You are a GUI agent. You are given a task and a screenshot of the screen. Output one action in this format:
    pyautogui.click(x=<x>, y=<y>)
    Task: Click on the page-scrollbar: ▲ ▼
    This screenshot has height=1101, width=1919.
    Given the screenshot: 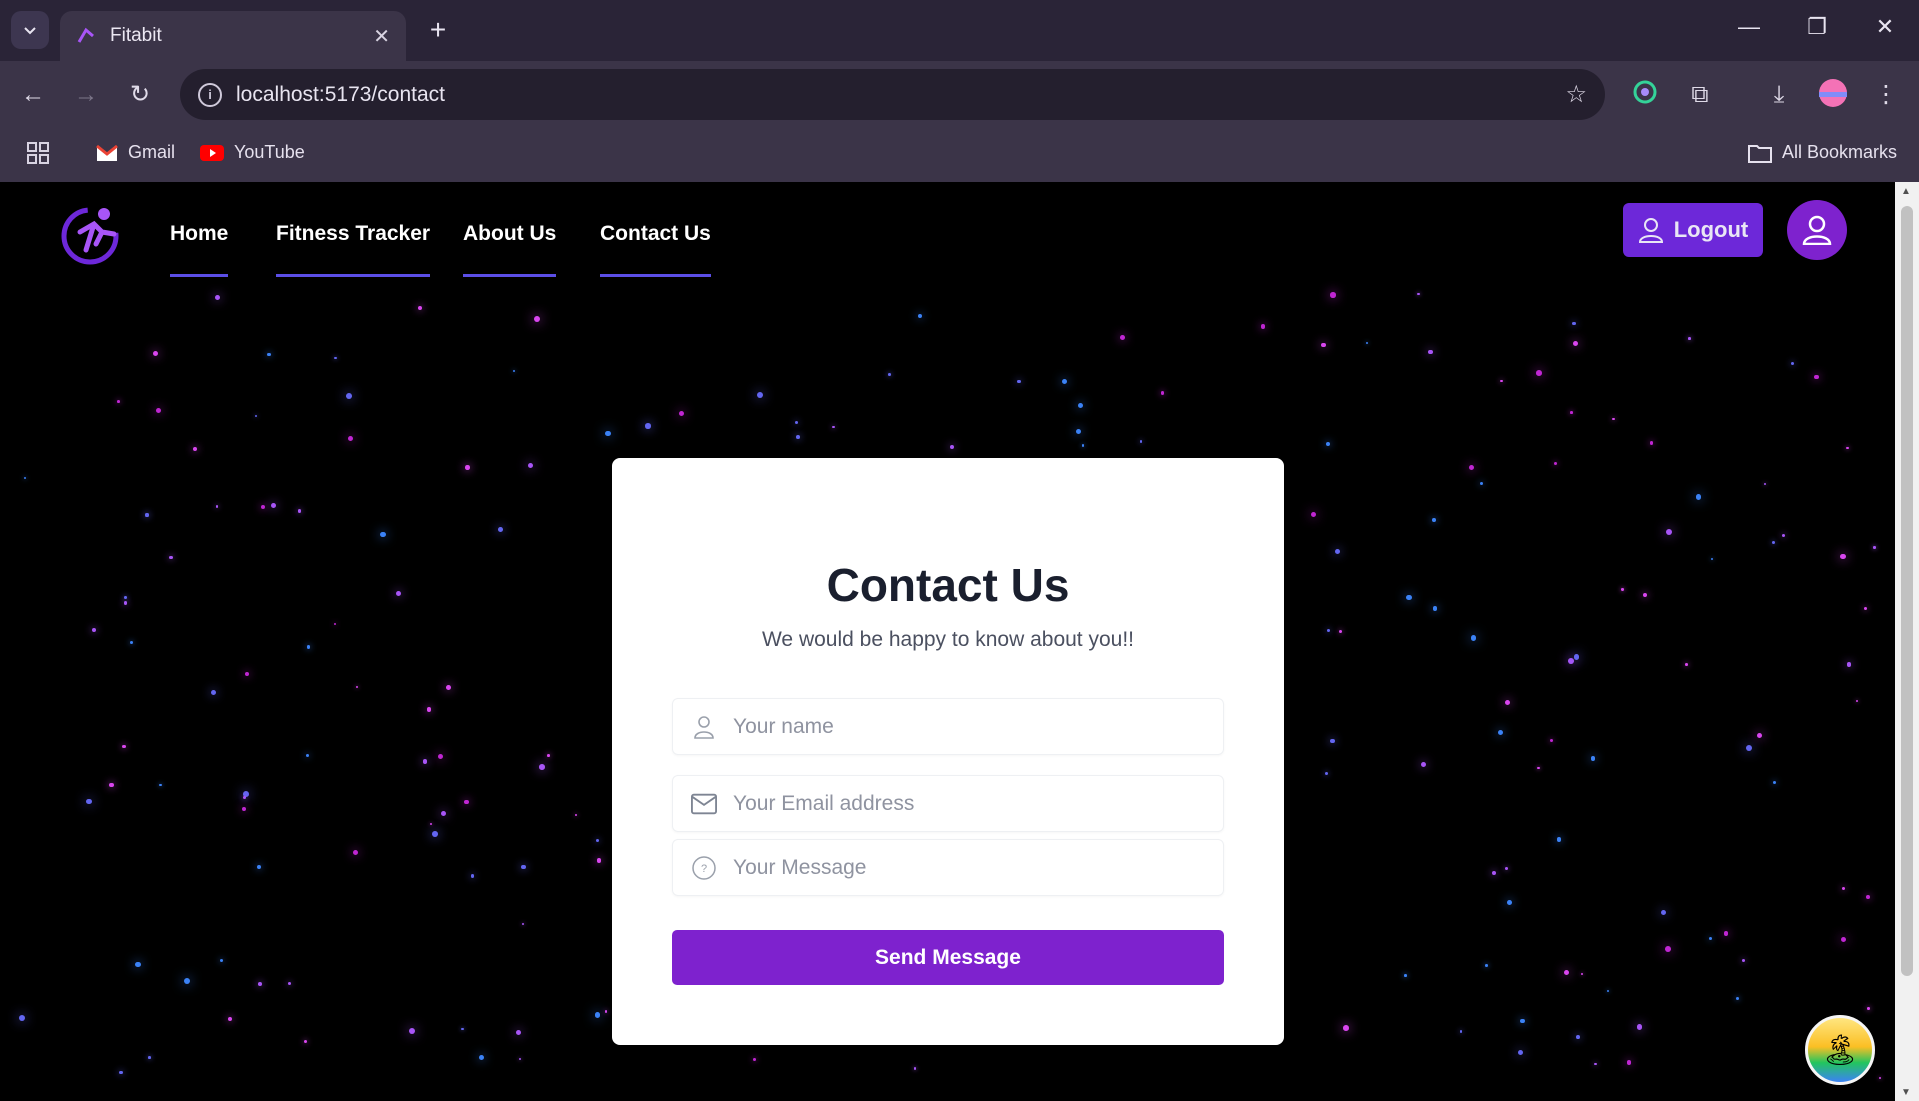 What is the action you would take?
    pyautogui.click(x=1907, y=641)
    